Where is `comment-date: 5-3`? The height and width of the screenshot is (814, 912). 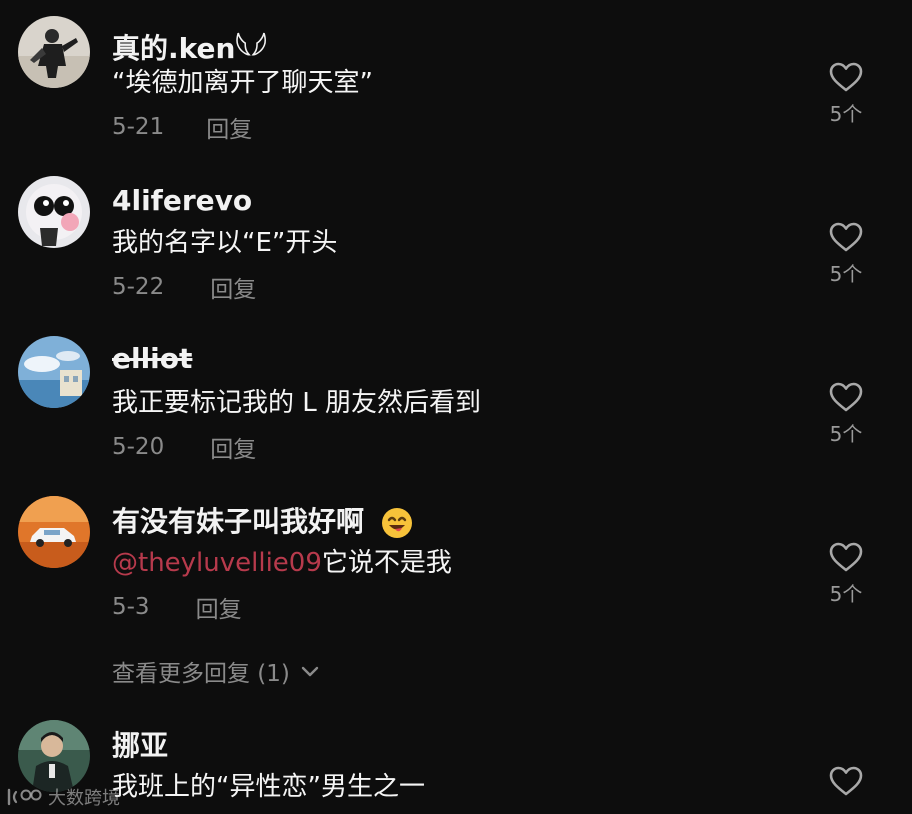 comment-date: 5-3 is located at coordinates (131, 607).